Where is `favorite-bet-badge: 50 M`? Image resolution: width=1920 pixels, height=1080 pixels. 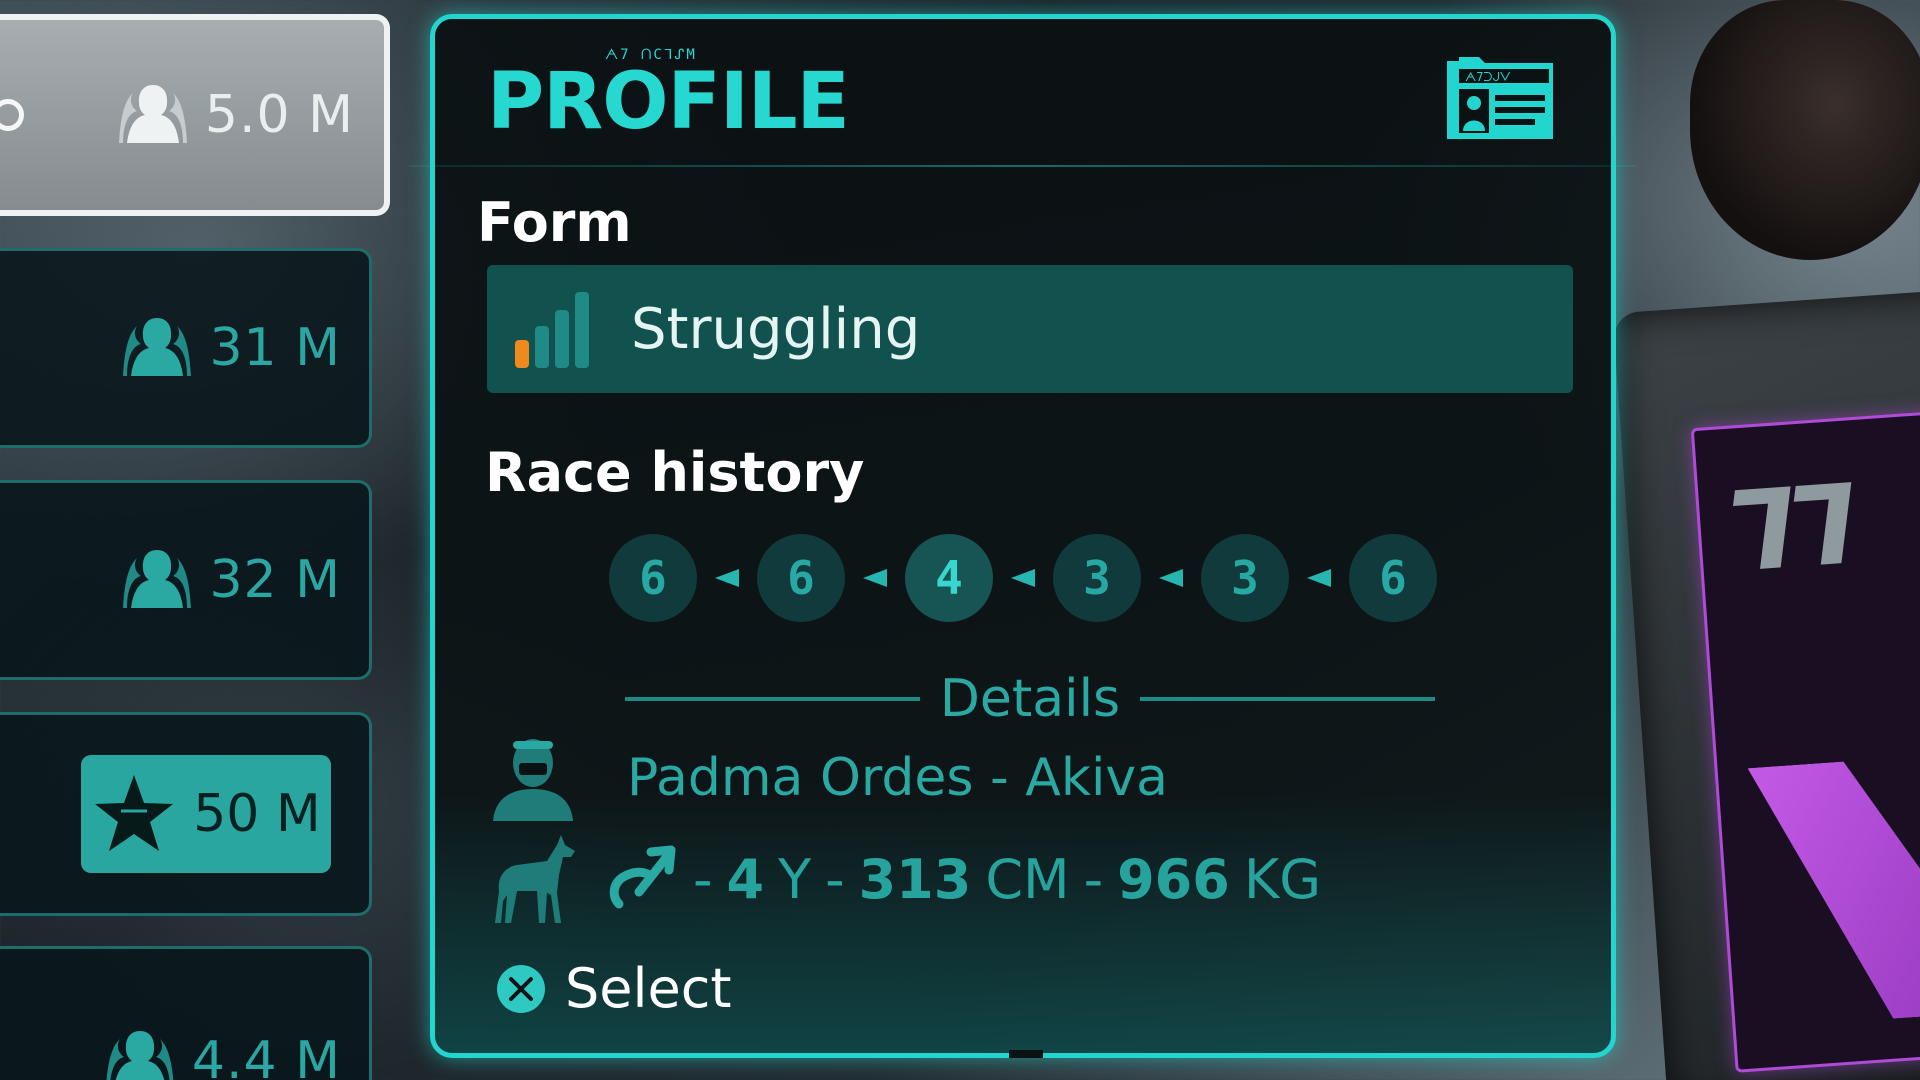
favorite-bet-badge: 50 M is located at coordinates (206, 814).